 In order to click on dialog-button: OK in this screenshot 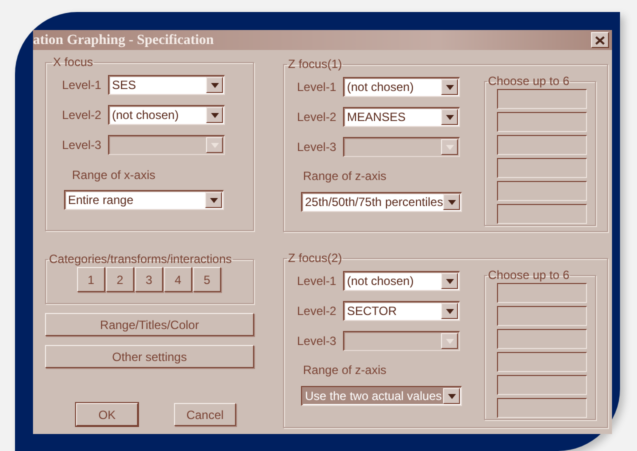, I will do `click(107, 414)`.